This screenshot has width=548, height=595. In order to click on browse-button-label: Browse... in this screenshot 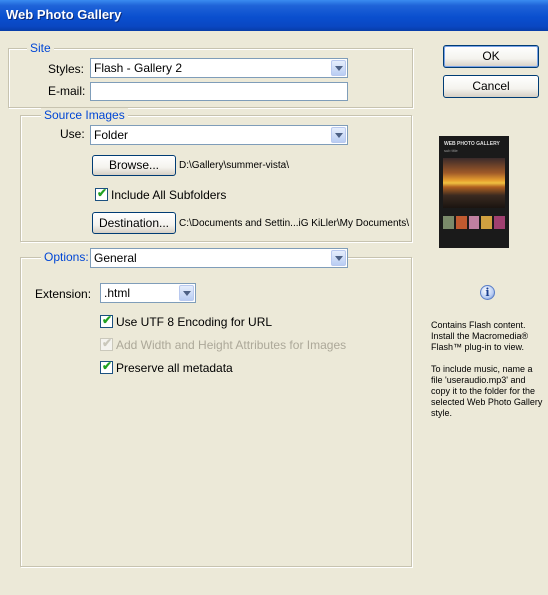, I will do `click(133, 165)`.